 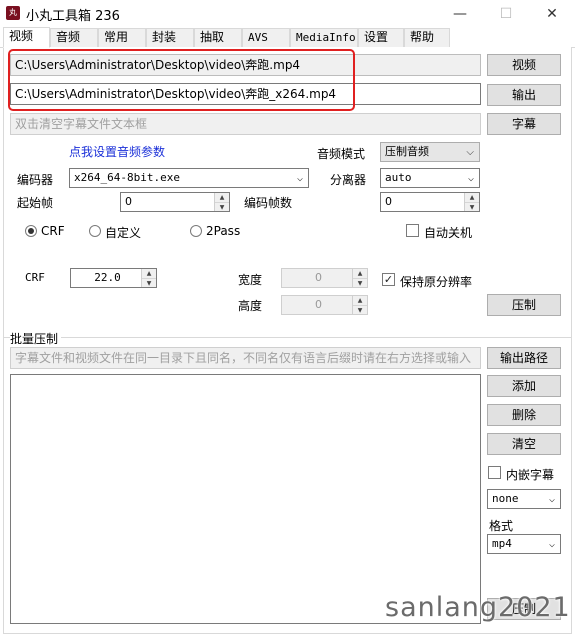 What do you see at coordinates (341, 154) in the screenshot?
I see `audio-mode-label: 音频模式` at bounding box center [341, 154].